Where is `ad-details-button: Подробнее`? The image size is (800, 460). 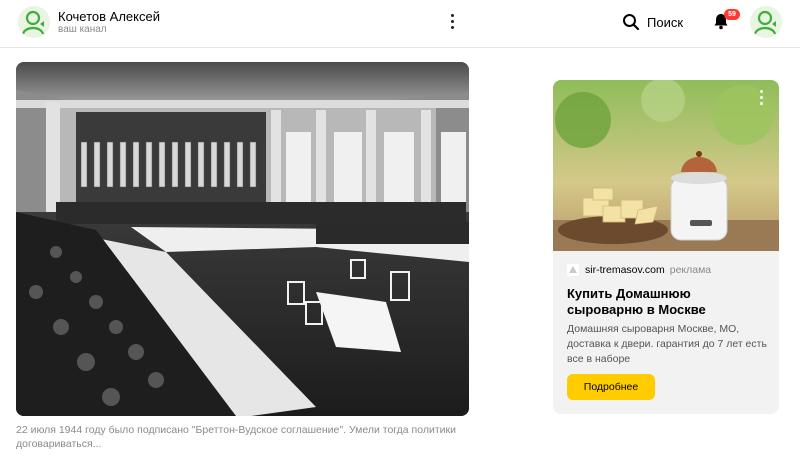 ad-details-button: Подробнее is located at coordinates (611, 387).